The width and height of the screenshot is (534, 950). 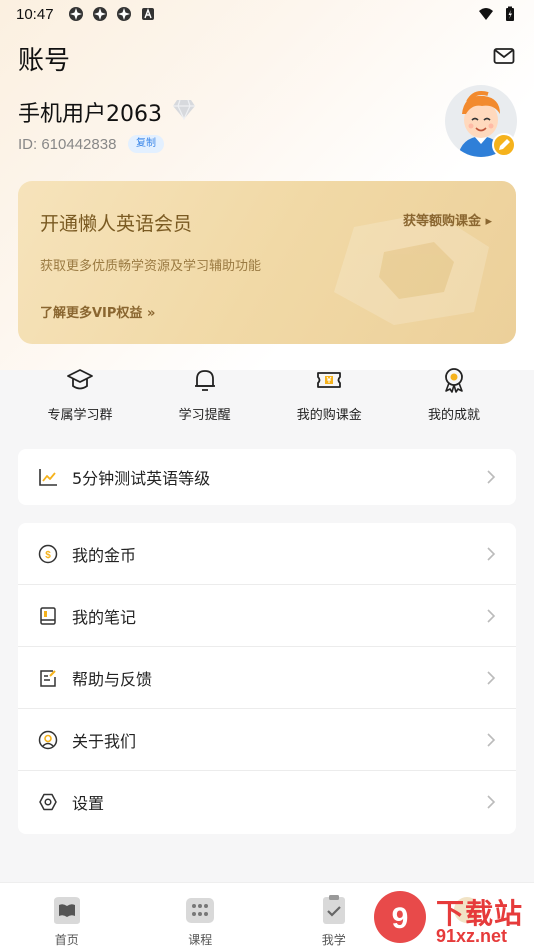 I want to click on quick-action-reminder: 学习提醒, so click(x=205, y=401).